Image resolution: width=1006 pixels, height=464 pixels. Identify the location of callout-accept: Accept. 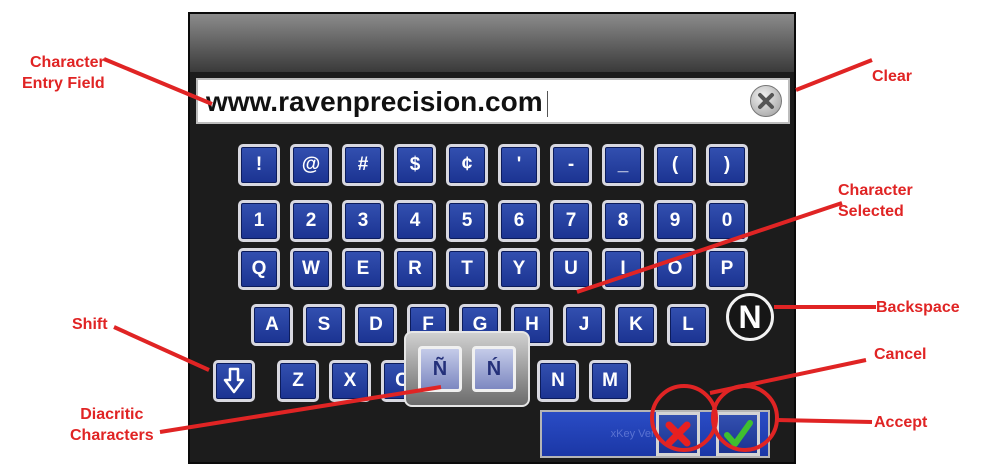
(900, 422).